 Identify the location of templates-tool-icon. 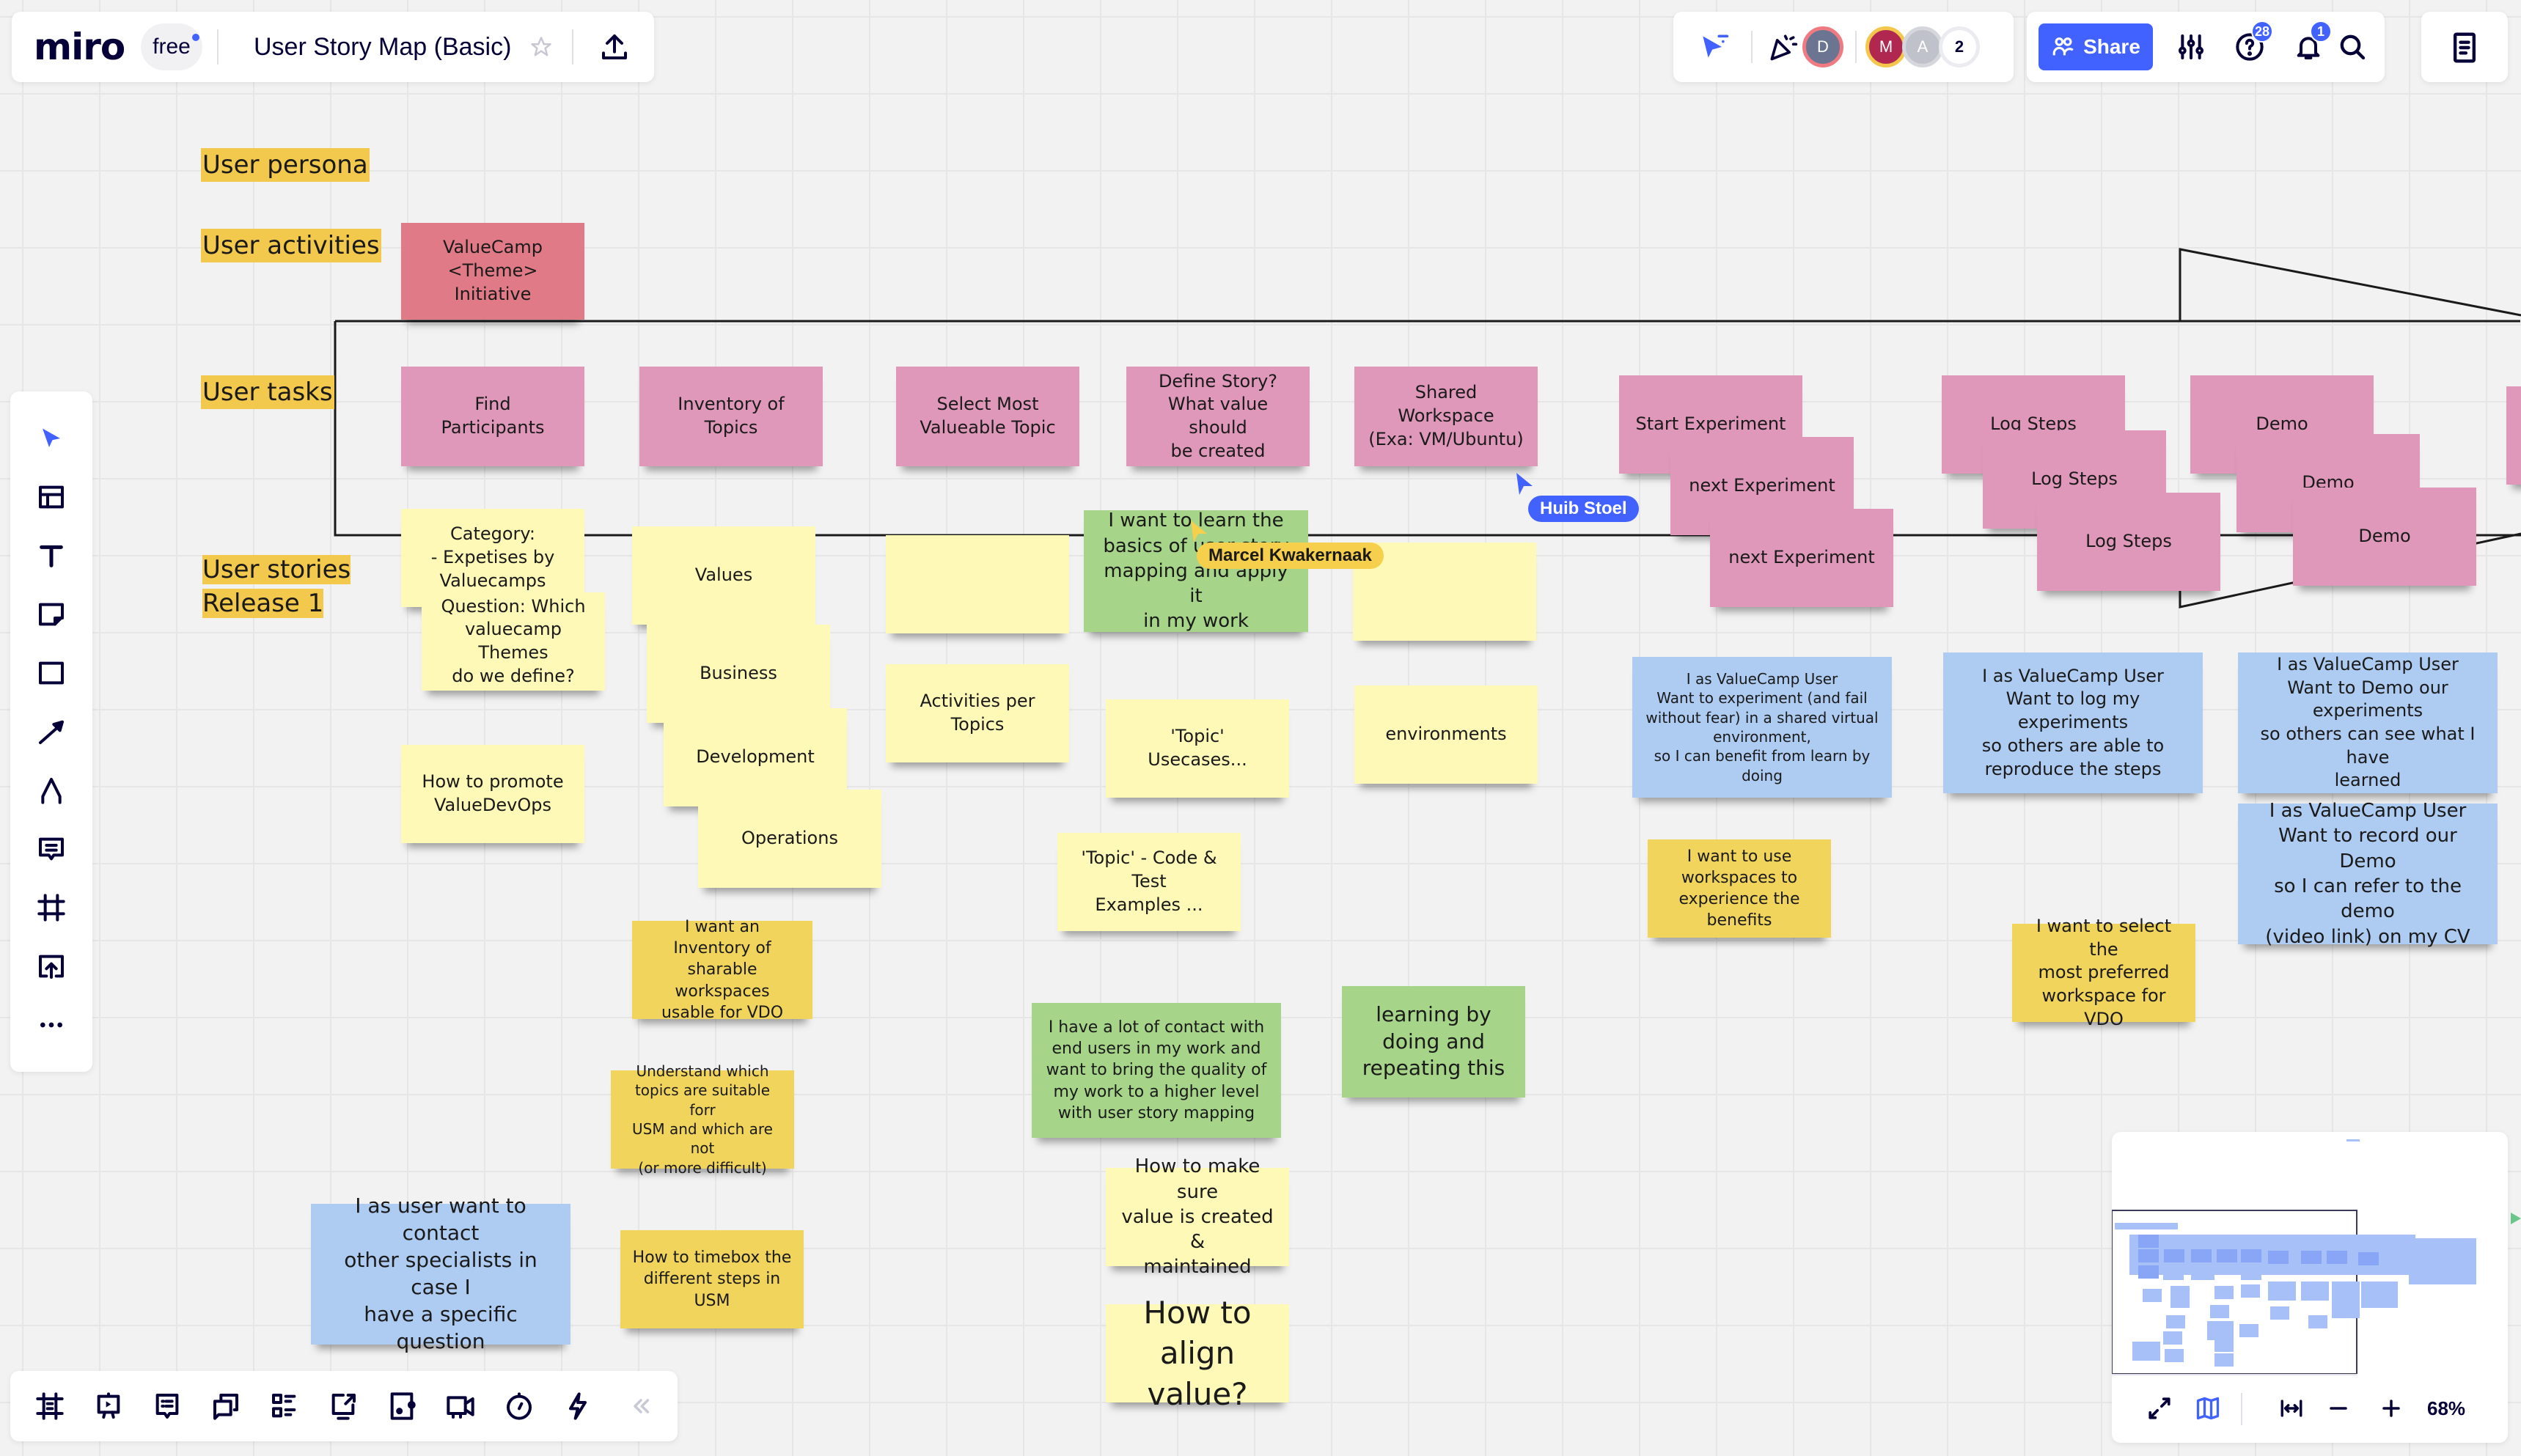
(51, 497).